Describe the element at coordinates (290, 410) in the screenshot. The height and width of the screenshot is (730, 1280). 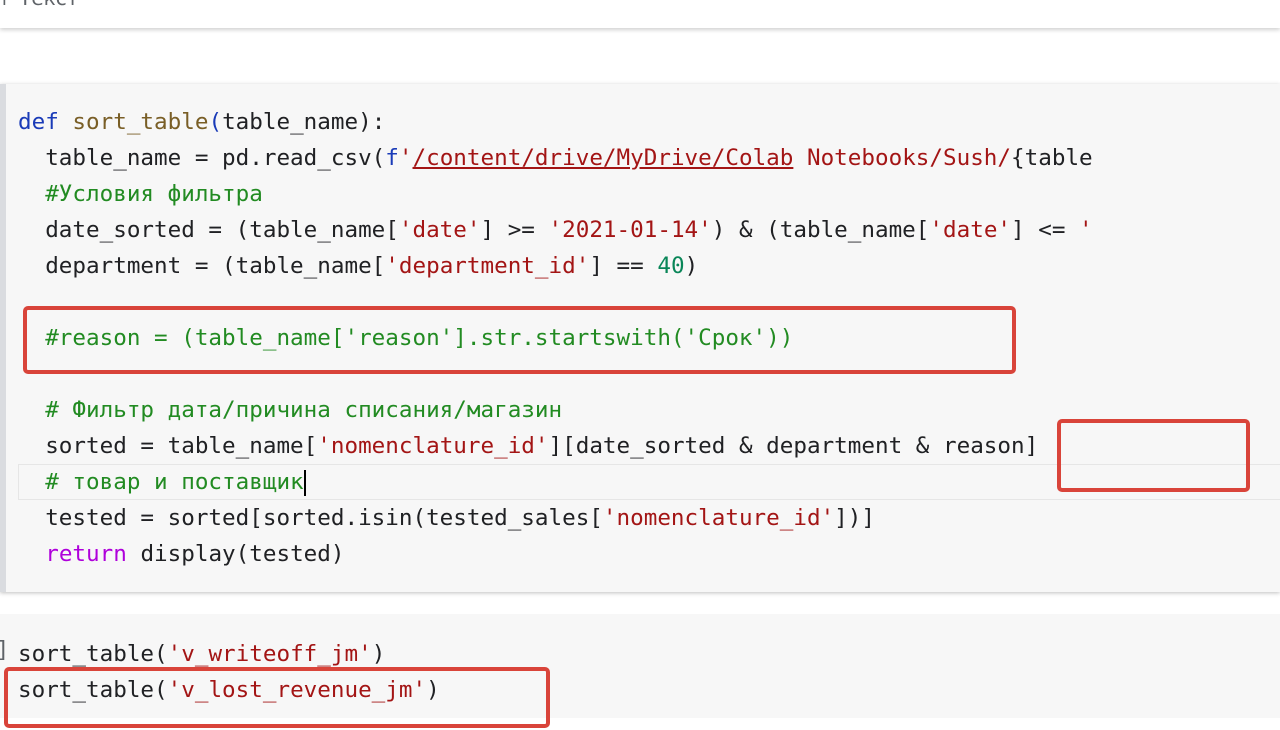
I see `code-line-comment-filter: # Фильтр дата/причина списания/магазин` at that location.